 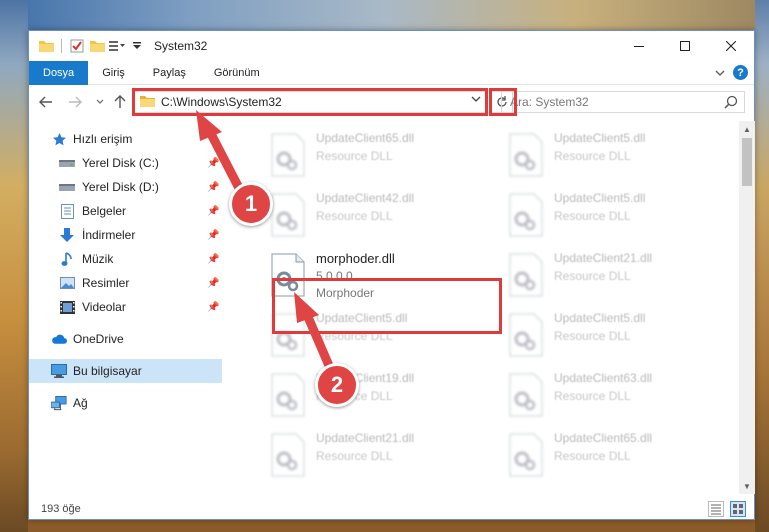 I want to click on status-bar: 193 öğe, so click(x=391, y=509).